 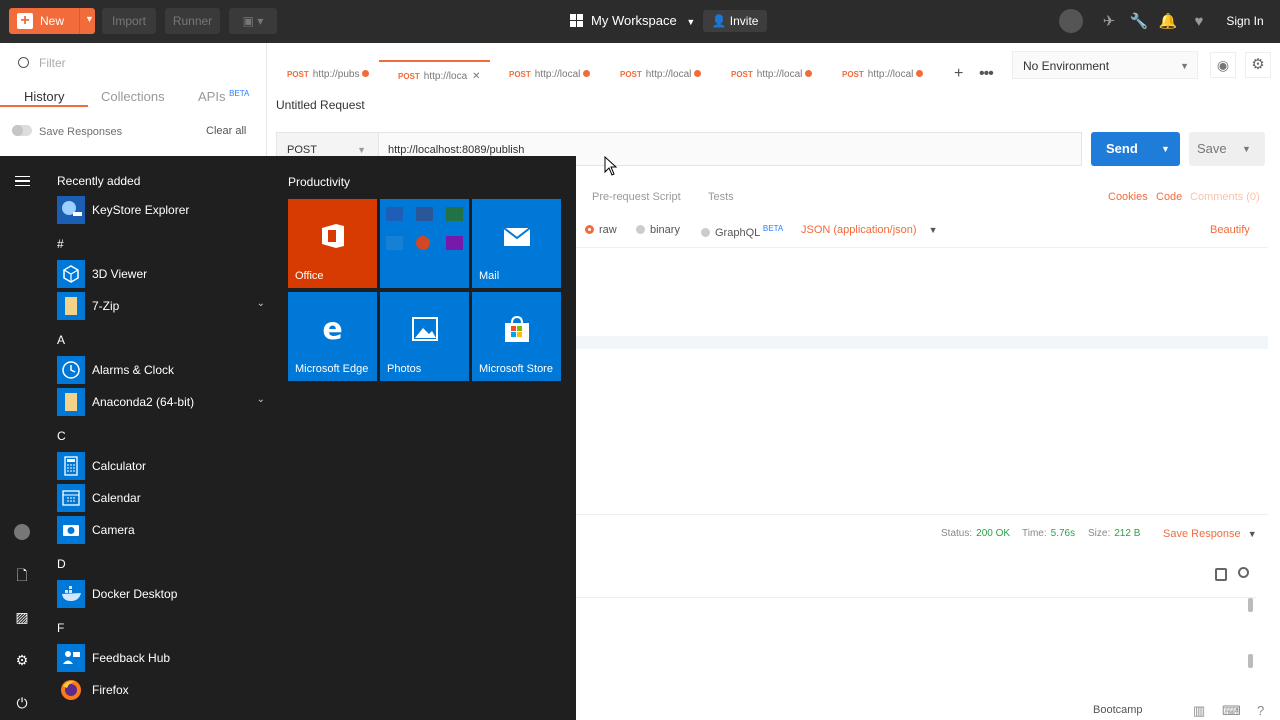 I want to click on new-button: + New ▼, so click(x=52, y=21).